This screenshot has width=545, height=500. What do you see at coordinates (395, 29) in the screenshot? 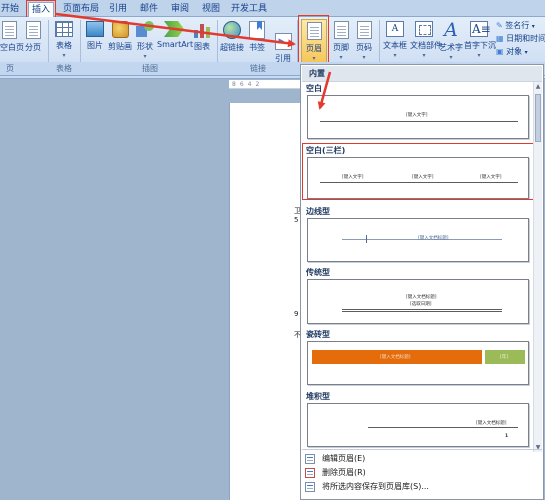
I see `textbox-icon: A` at bounding box center [395, 29].